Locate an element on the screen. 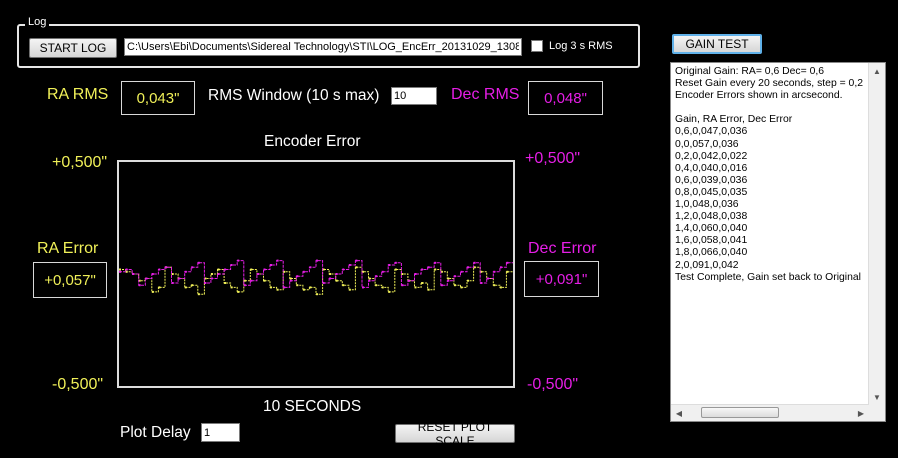 The height and width of the screenshot is (458, 898). log-line: 1,6,0,058,0,041 is located at coordinates (711, 241).